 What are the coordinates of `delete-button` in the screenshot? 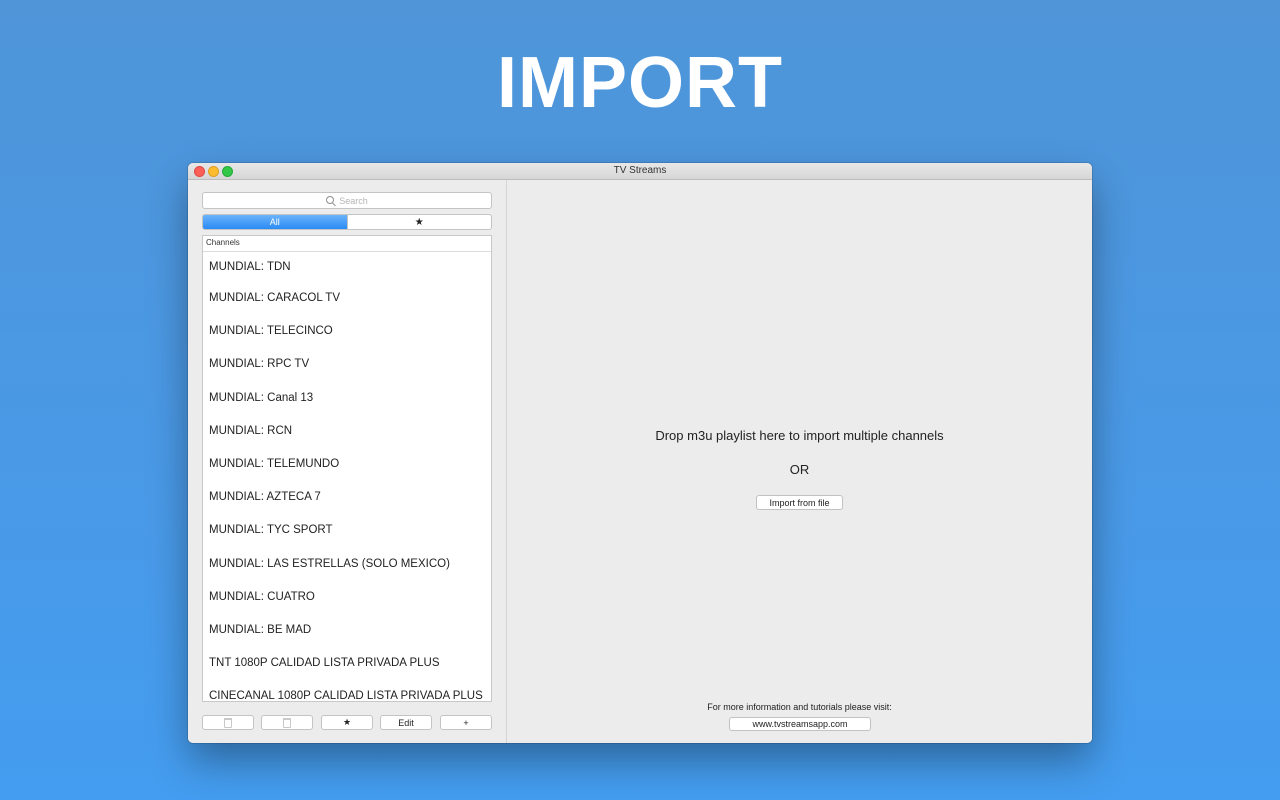 It's located at (228, 722).